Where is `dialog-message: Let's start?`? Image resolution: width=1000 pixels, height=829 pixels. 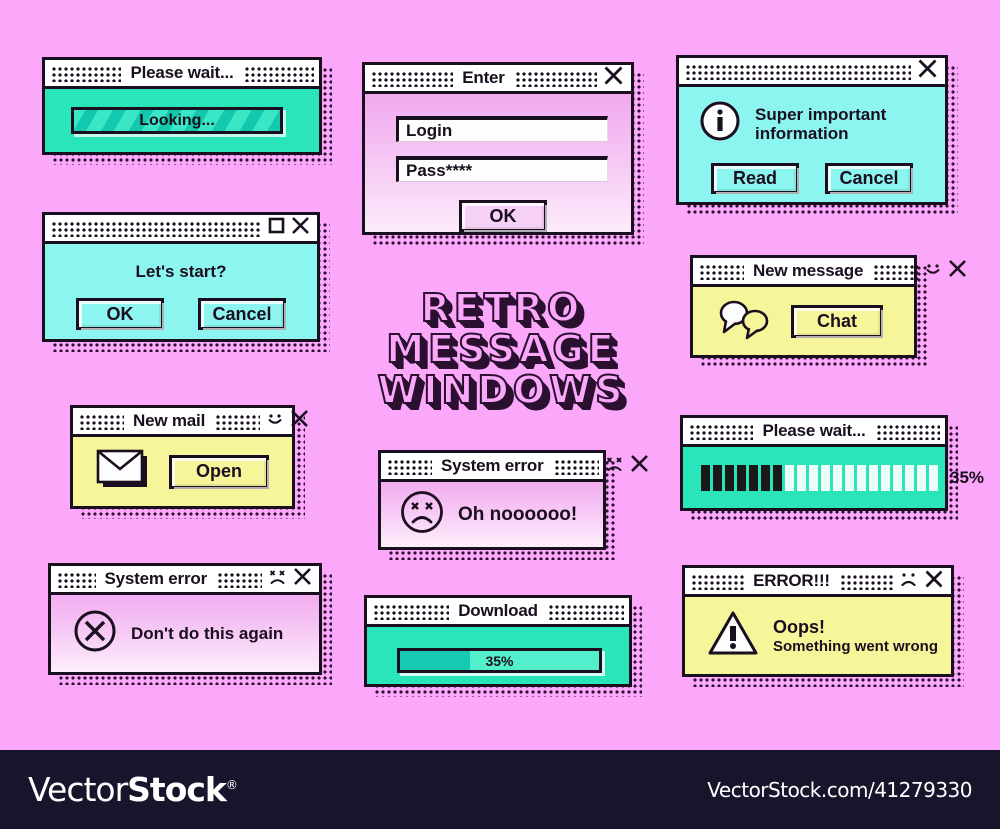 dialog-message: Let's start? is located at coordinates (181, 271).